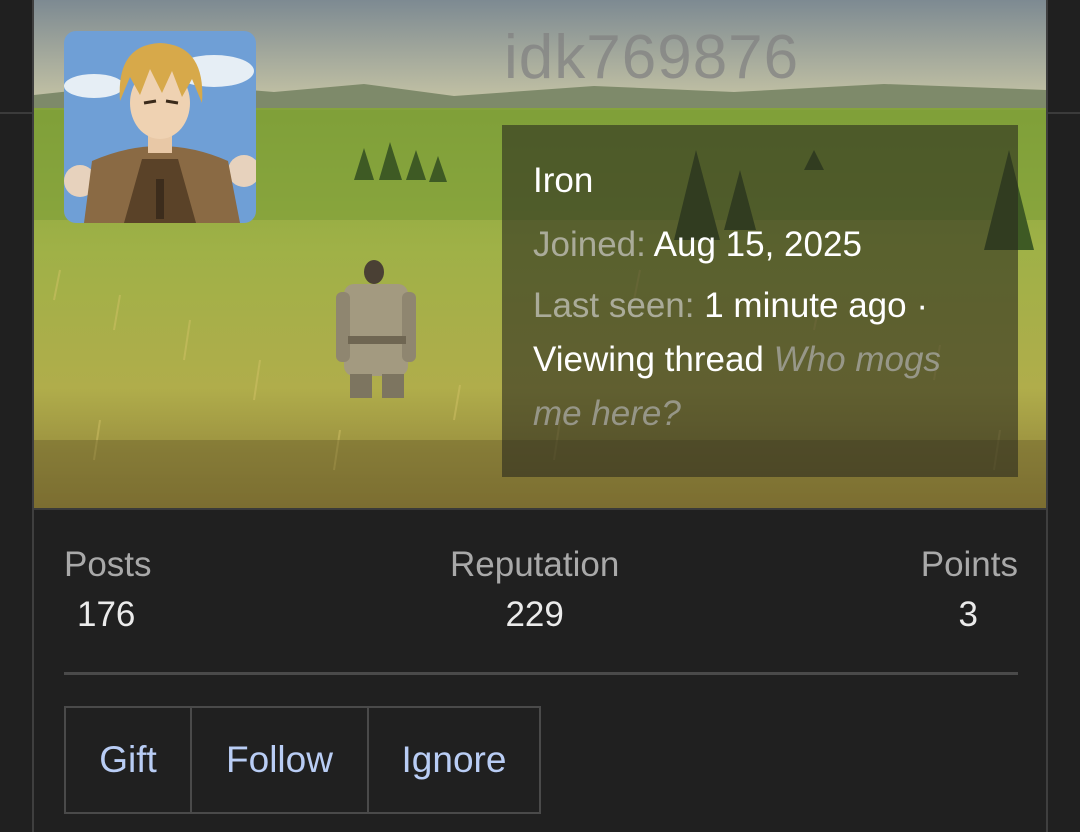 Image resolution: width=1080 pixels, height=832 pixels. Describe the element at coordinates (534, 565) in the screenshot. I see `reputation-label: Reputation` at that location.